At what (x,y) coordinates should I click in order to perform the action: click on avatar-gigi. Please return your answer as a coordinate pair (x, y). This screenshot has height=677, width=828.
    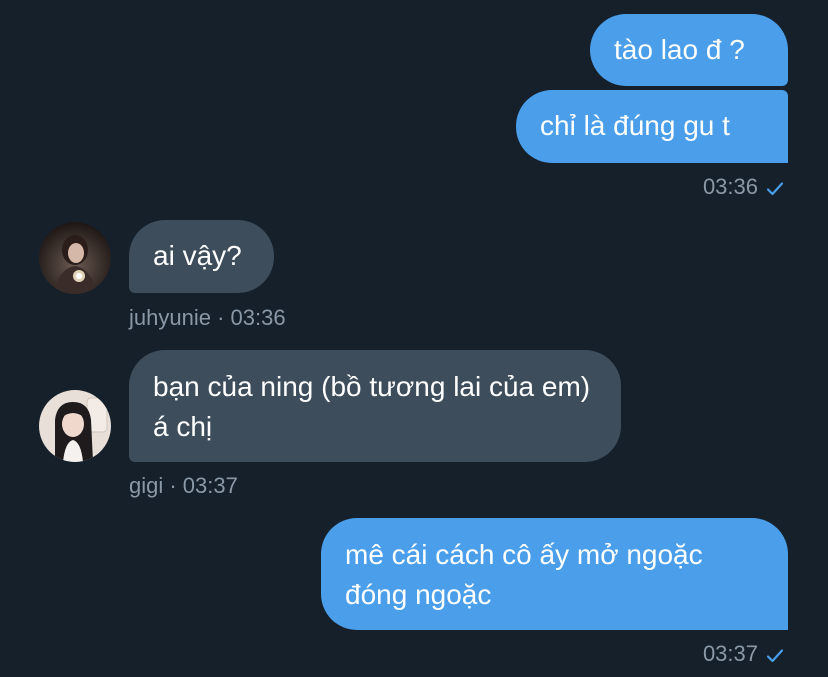
    Looking at the image, I should click on (75, 426).